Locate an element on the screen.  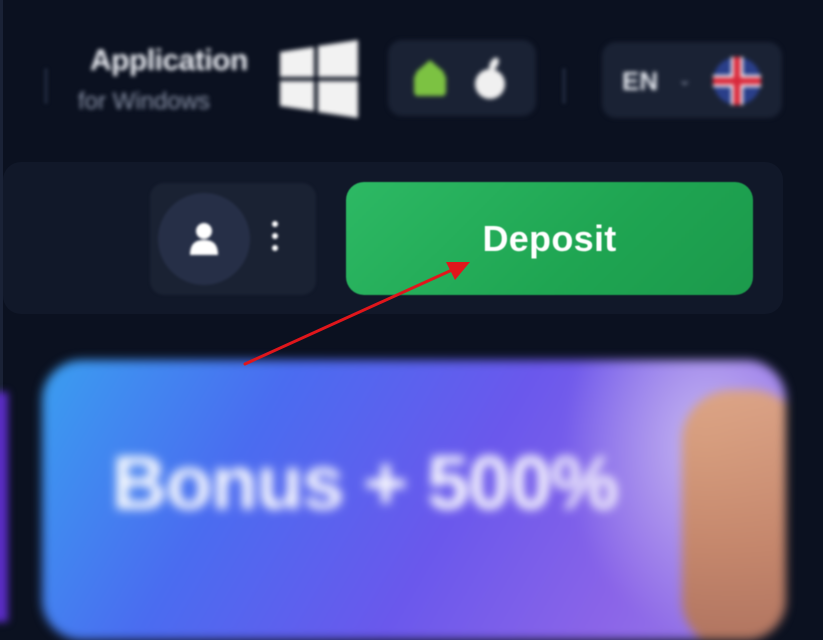
uk-flag-icon is located at coordinates (737, 81).